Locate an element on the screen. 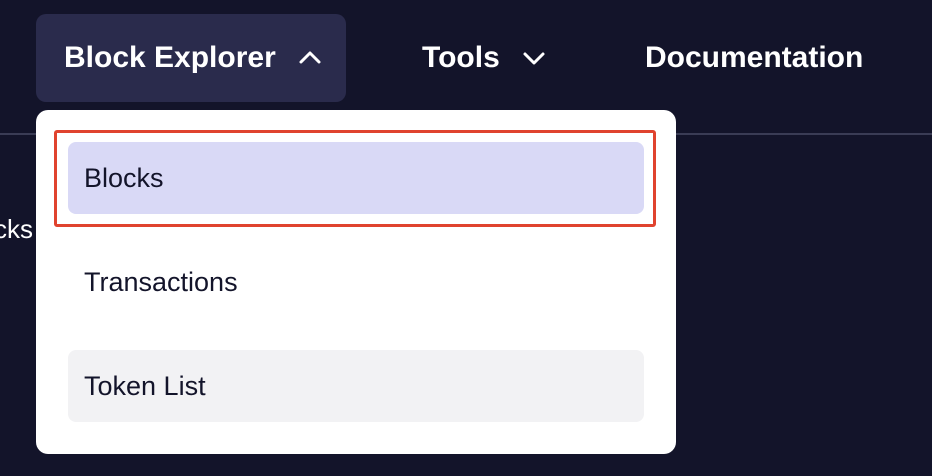 This screenshot has height=476, width=932. background-partial-text: cks is located at coordinates (16, 229).